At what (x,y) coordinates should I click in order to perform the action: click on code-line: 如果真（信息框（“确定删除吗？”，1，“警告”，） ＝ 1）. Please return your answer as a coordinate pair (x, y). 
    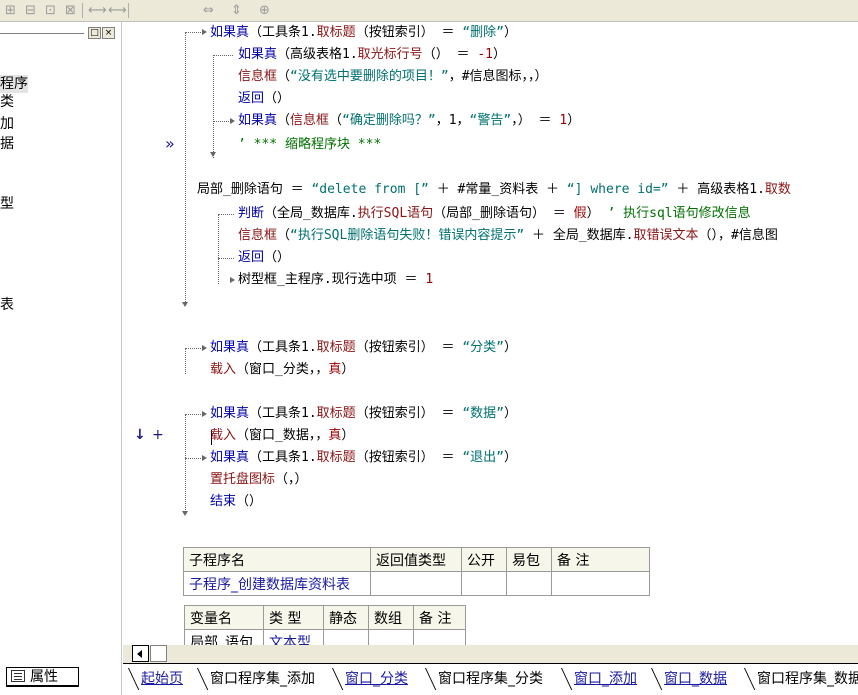
    Looking at the image, I should click on (409, 121).